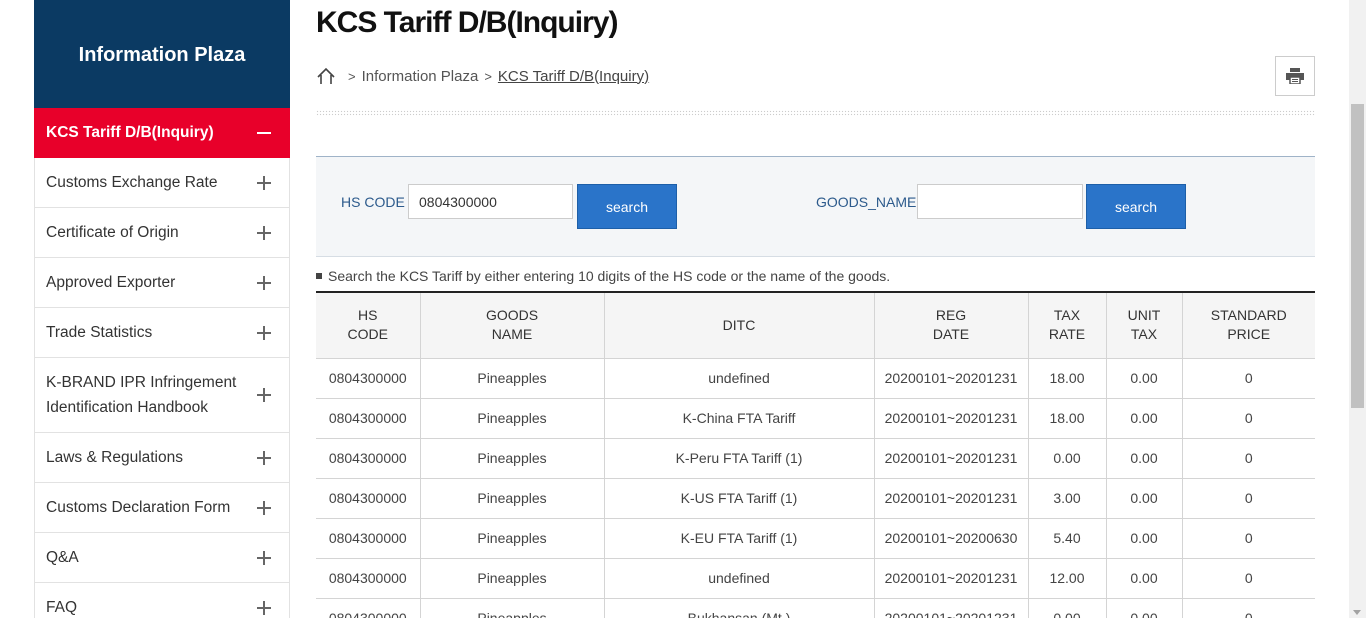 This screenshot has width=1366, height=618. I want to click on print-button, so click(1295, 76).